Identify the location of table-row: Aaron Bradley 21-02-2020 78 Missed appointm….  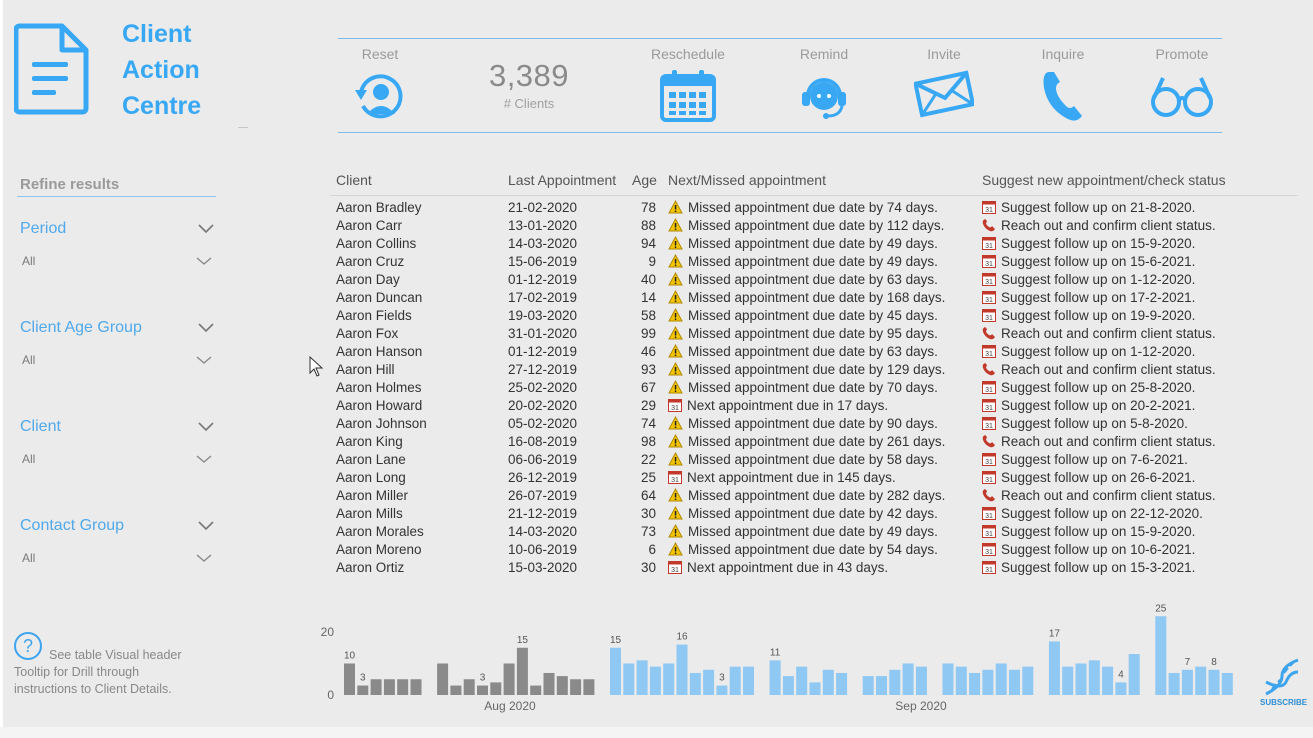
(814, 208).